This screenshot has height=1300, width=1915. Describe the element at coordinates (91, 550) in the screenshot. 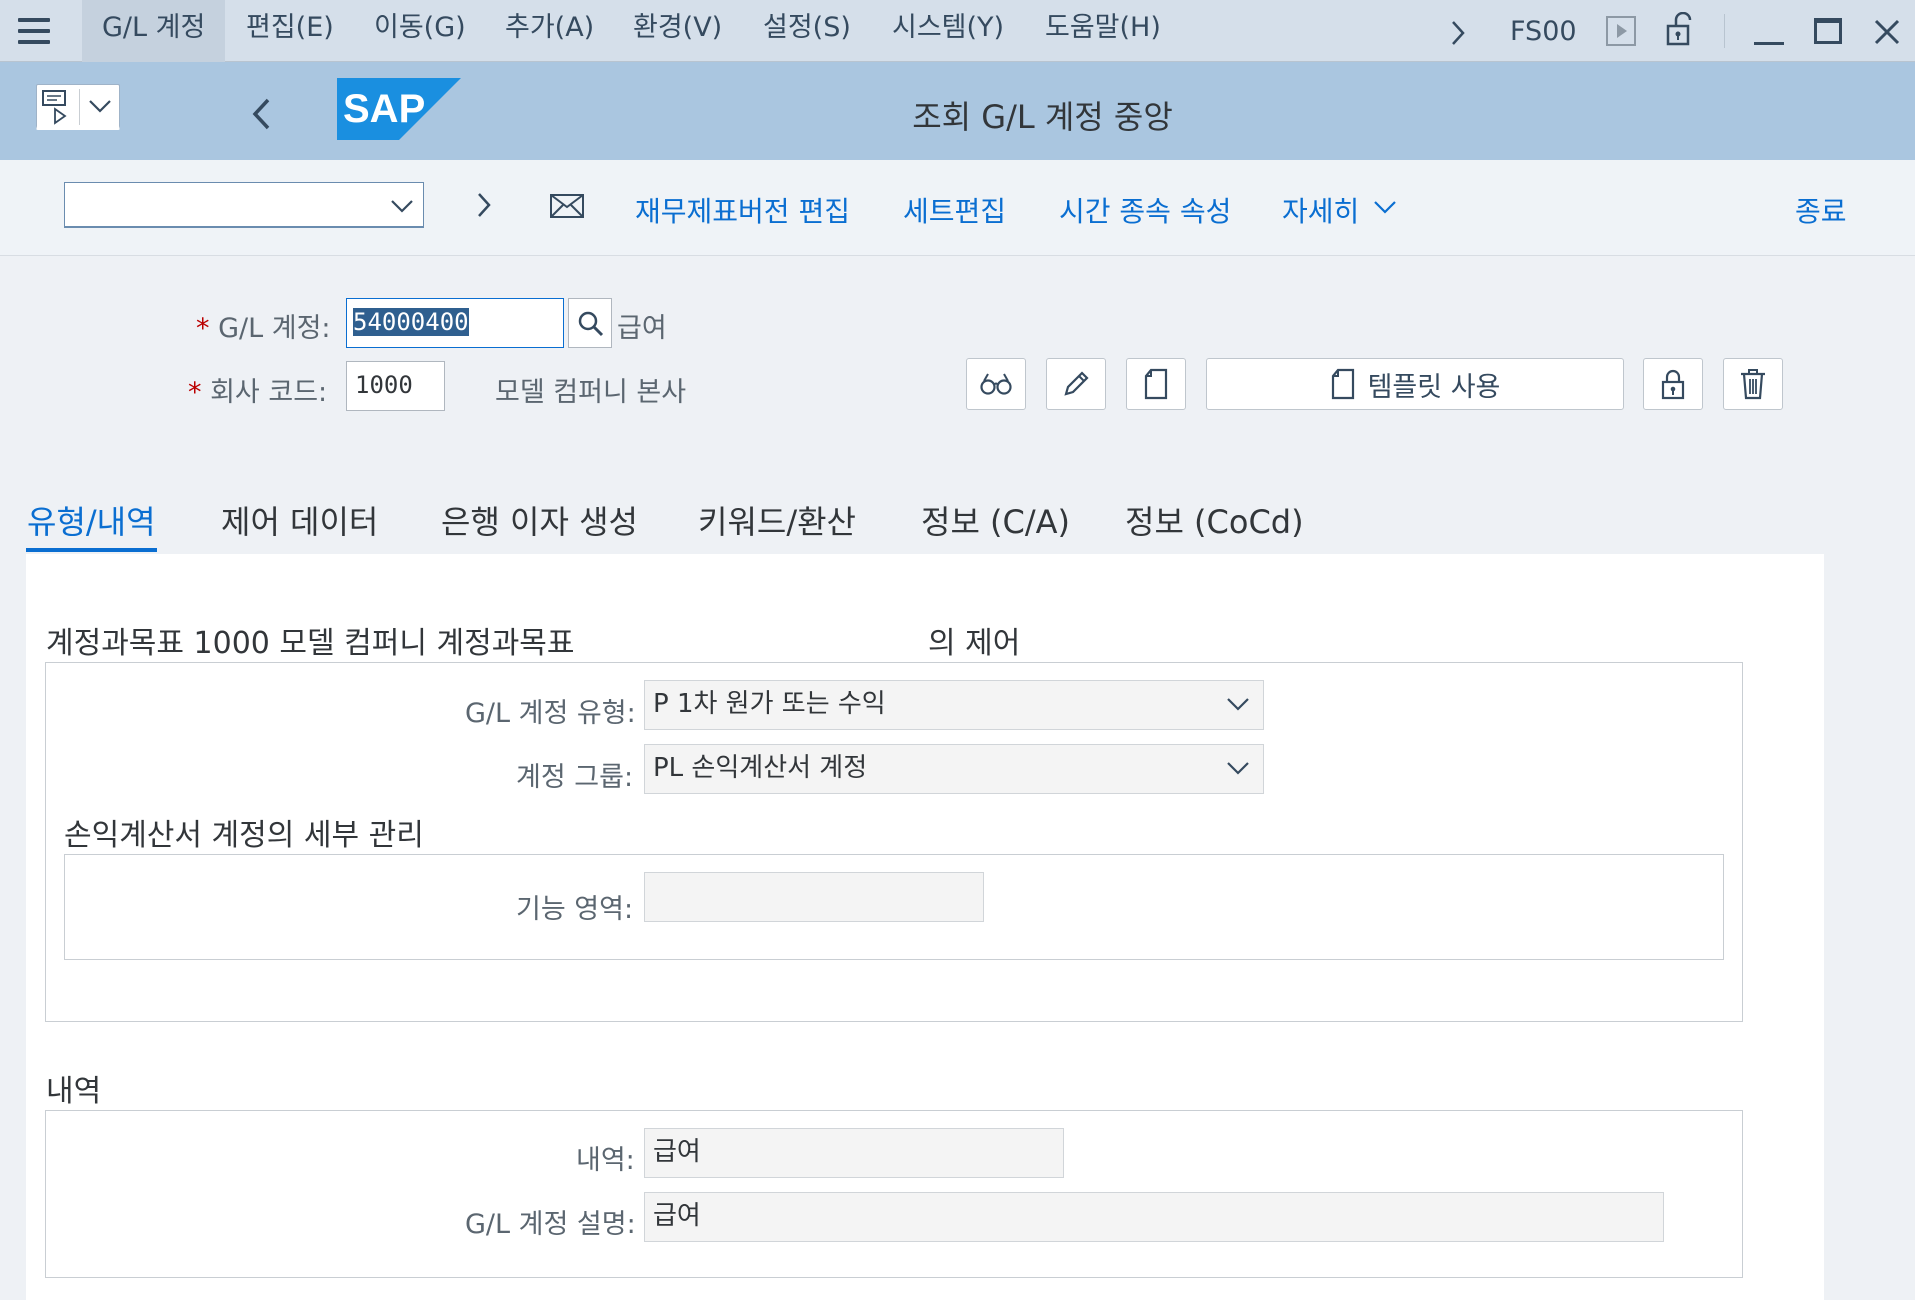

I see `active-tab-indicator` at that location.